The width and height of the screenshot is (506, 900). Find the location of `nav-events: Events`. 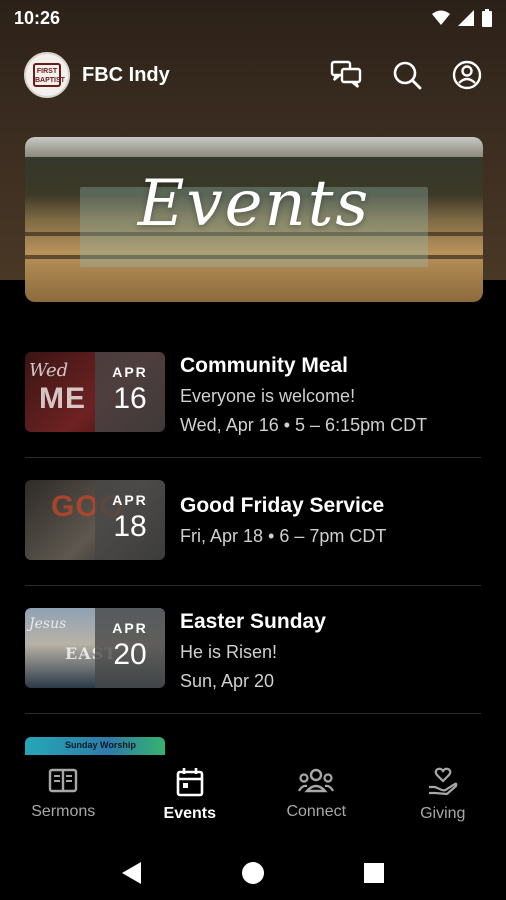

nav-events: Events is located at coordinates (190, 800).